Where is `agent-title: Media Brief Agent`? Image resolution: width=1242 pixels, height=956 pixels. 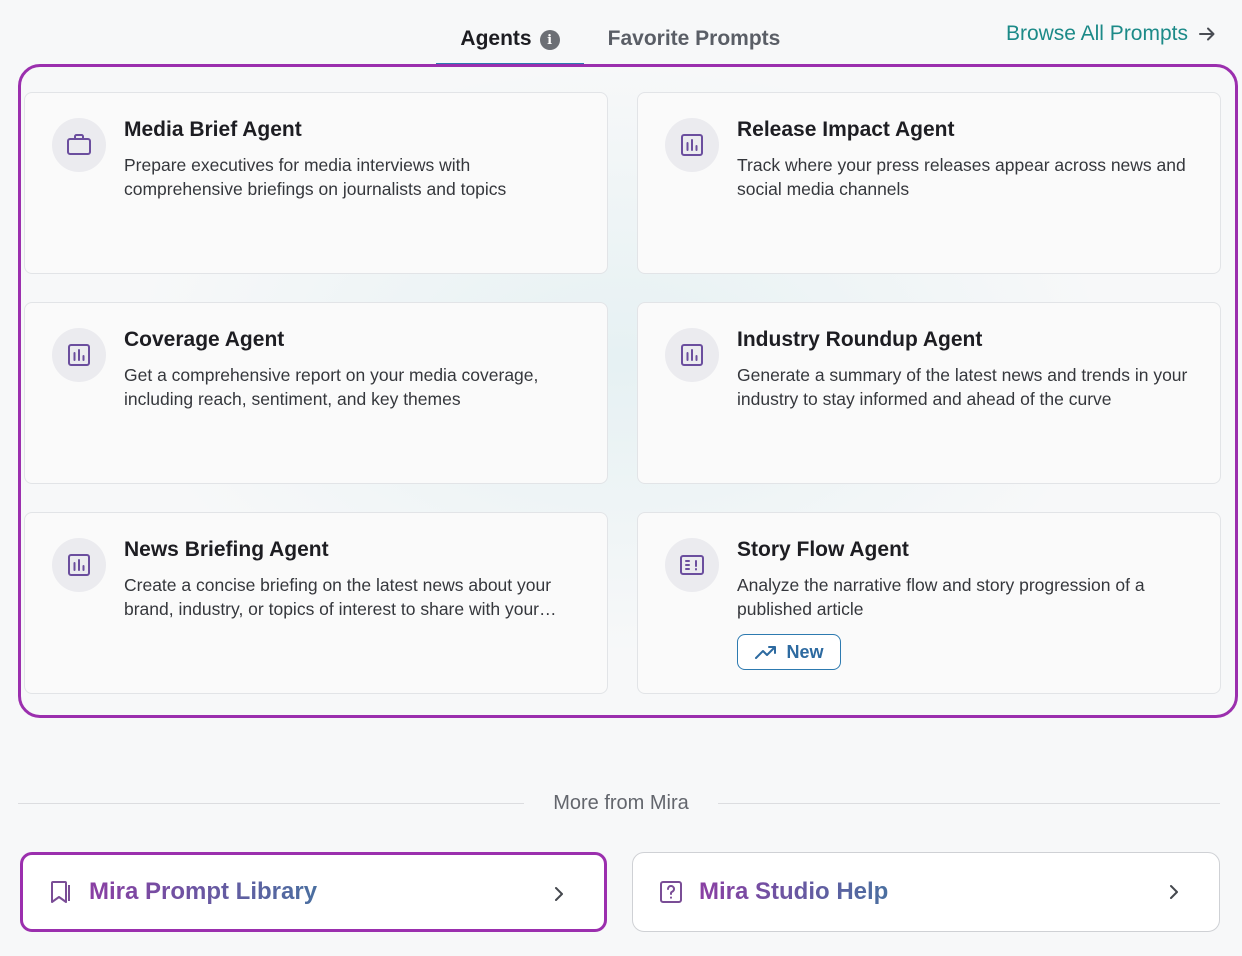
agent-title: Media Brief Agent is located at coordinates (213, 129).